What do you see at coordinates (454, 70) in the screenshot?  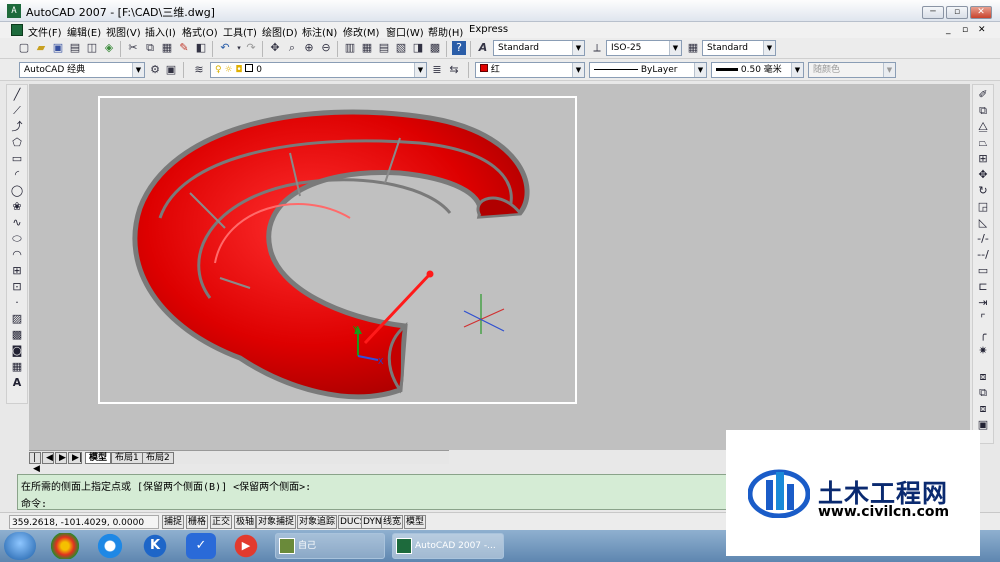 I see `layer-previous-icon: ⇆` at bounding box center [454, 70].